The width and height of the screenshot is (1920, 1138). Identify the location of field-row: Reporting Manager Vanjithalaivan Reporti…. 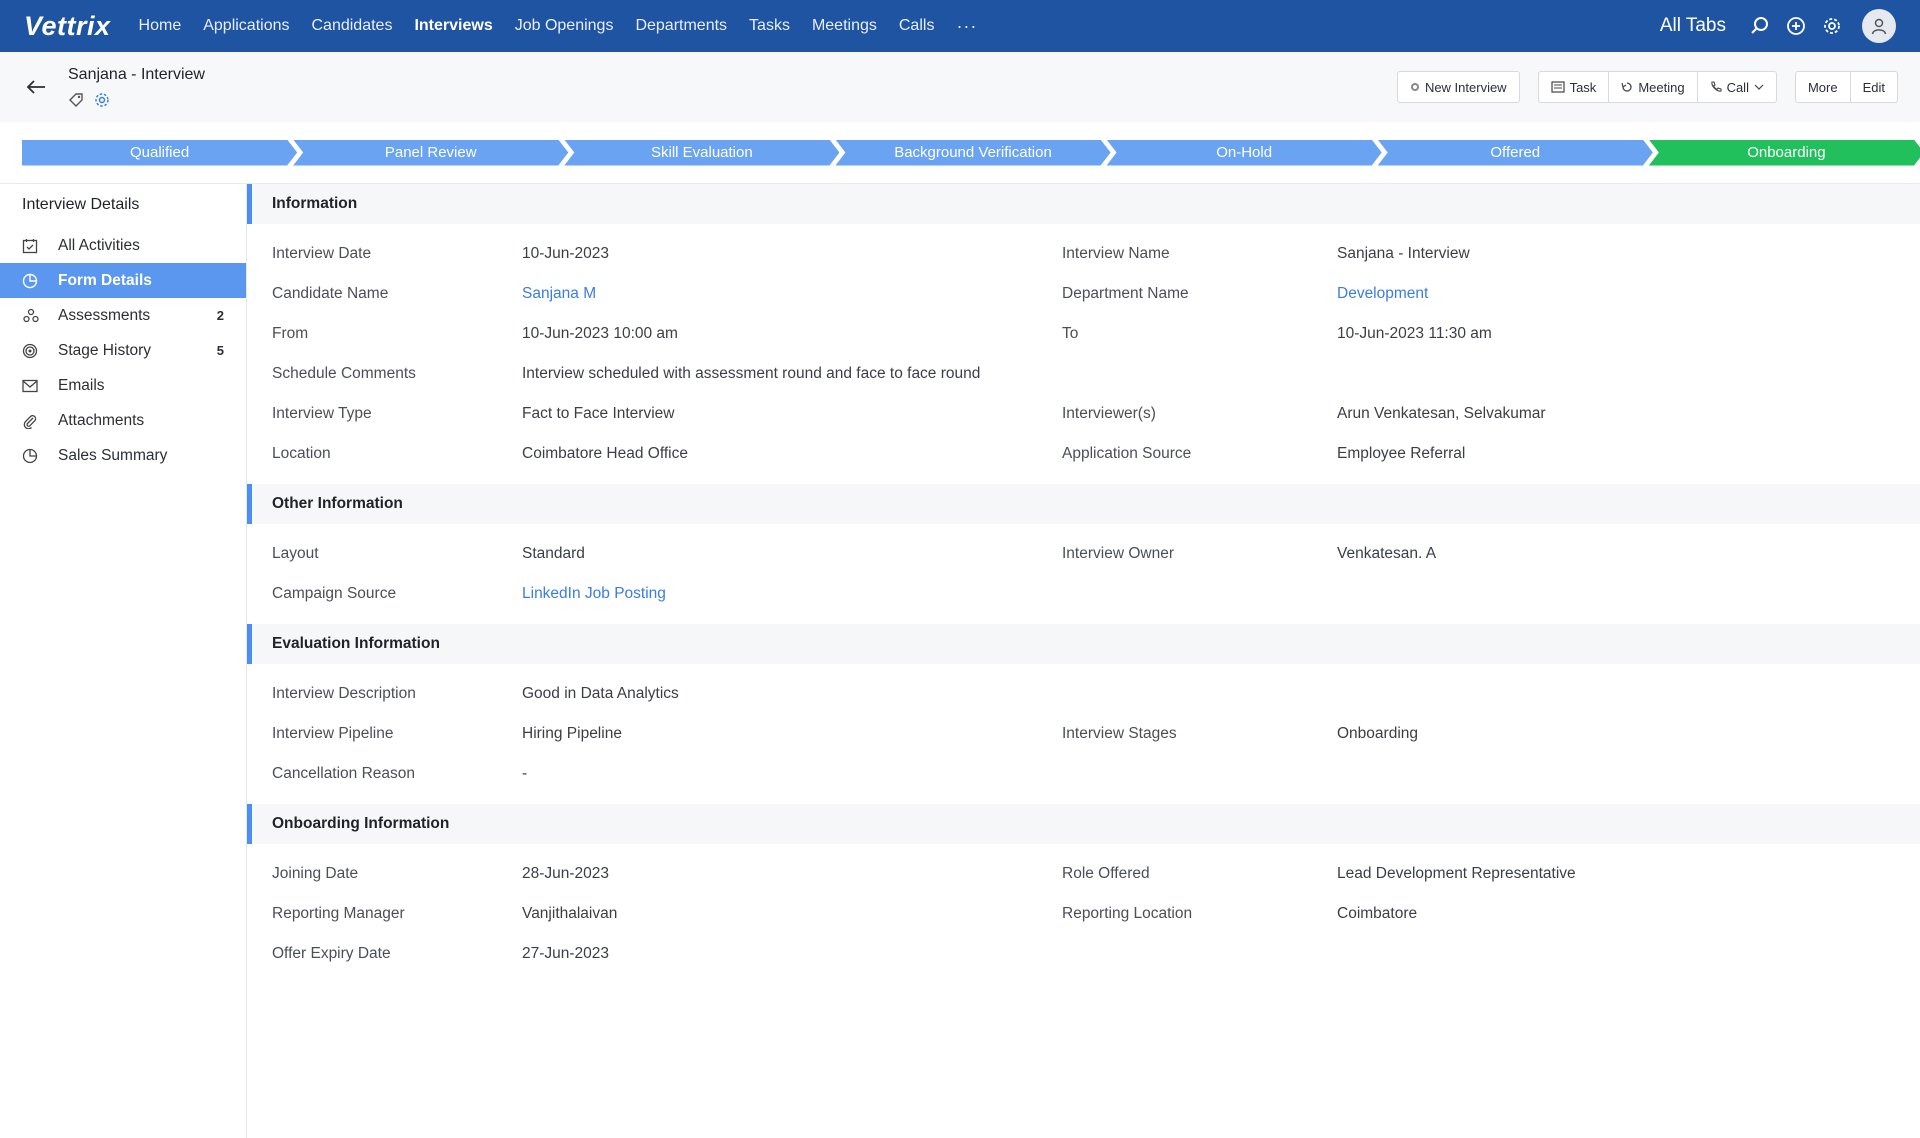
(1083, 914).